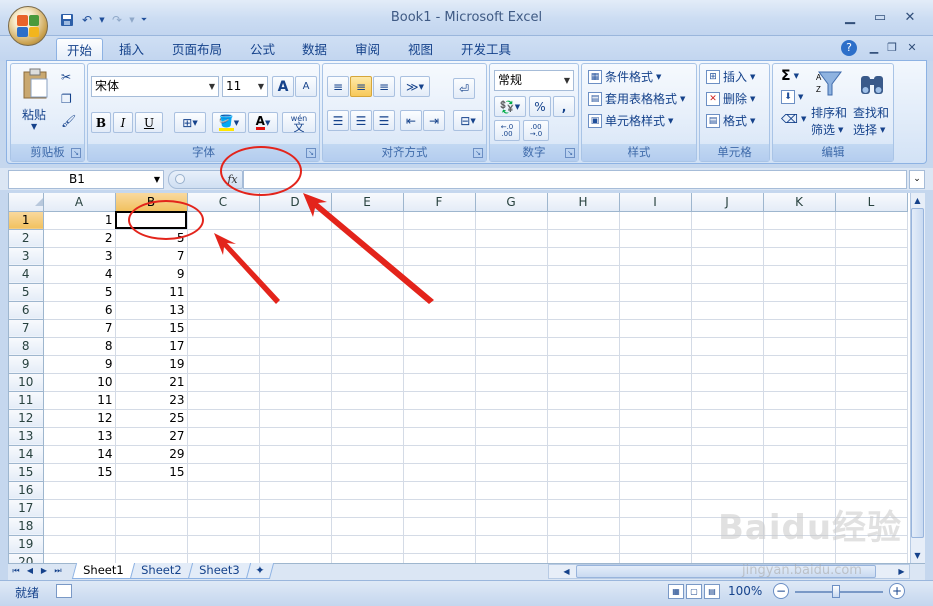 This screenshot has height=606, width=933. What do you see at coordinates (299, 122) in the screenshot?
I see `phonetic-button: wén 文` at bounding box center [299, 122].